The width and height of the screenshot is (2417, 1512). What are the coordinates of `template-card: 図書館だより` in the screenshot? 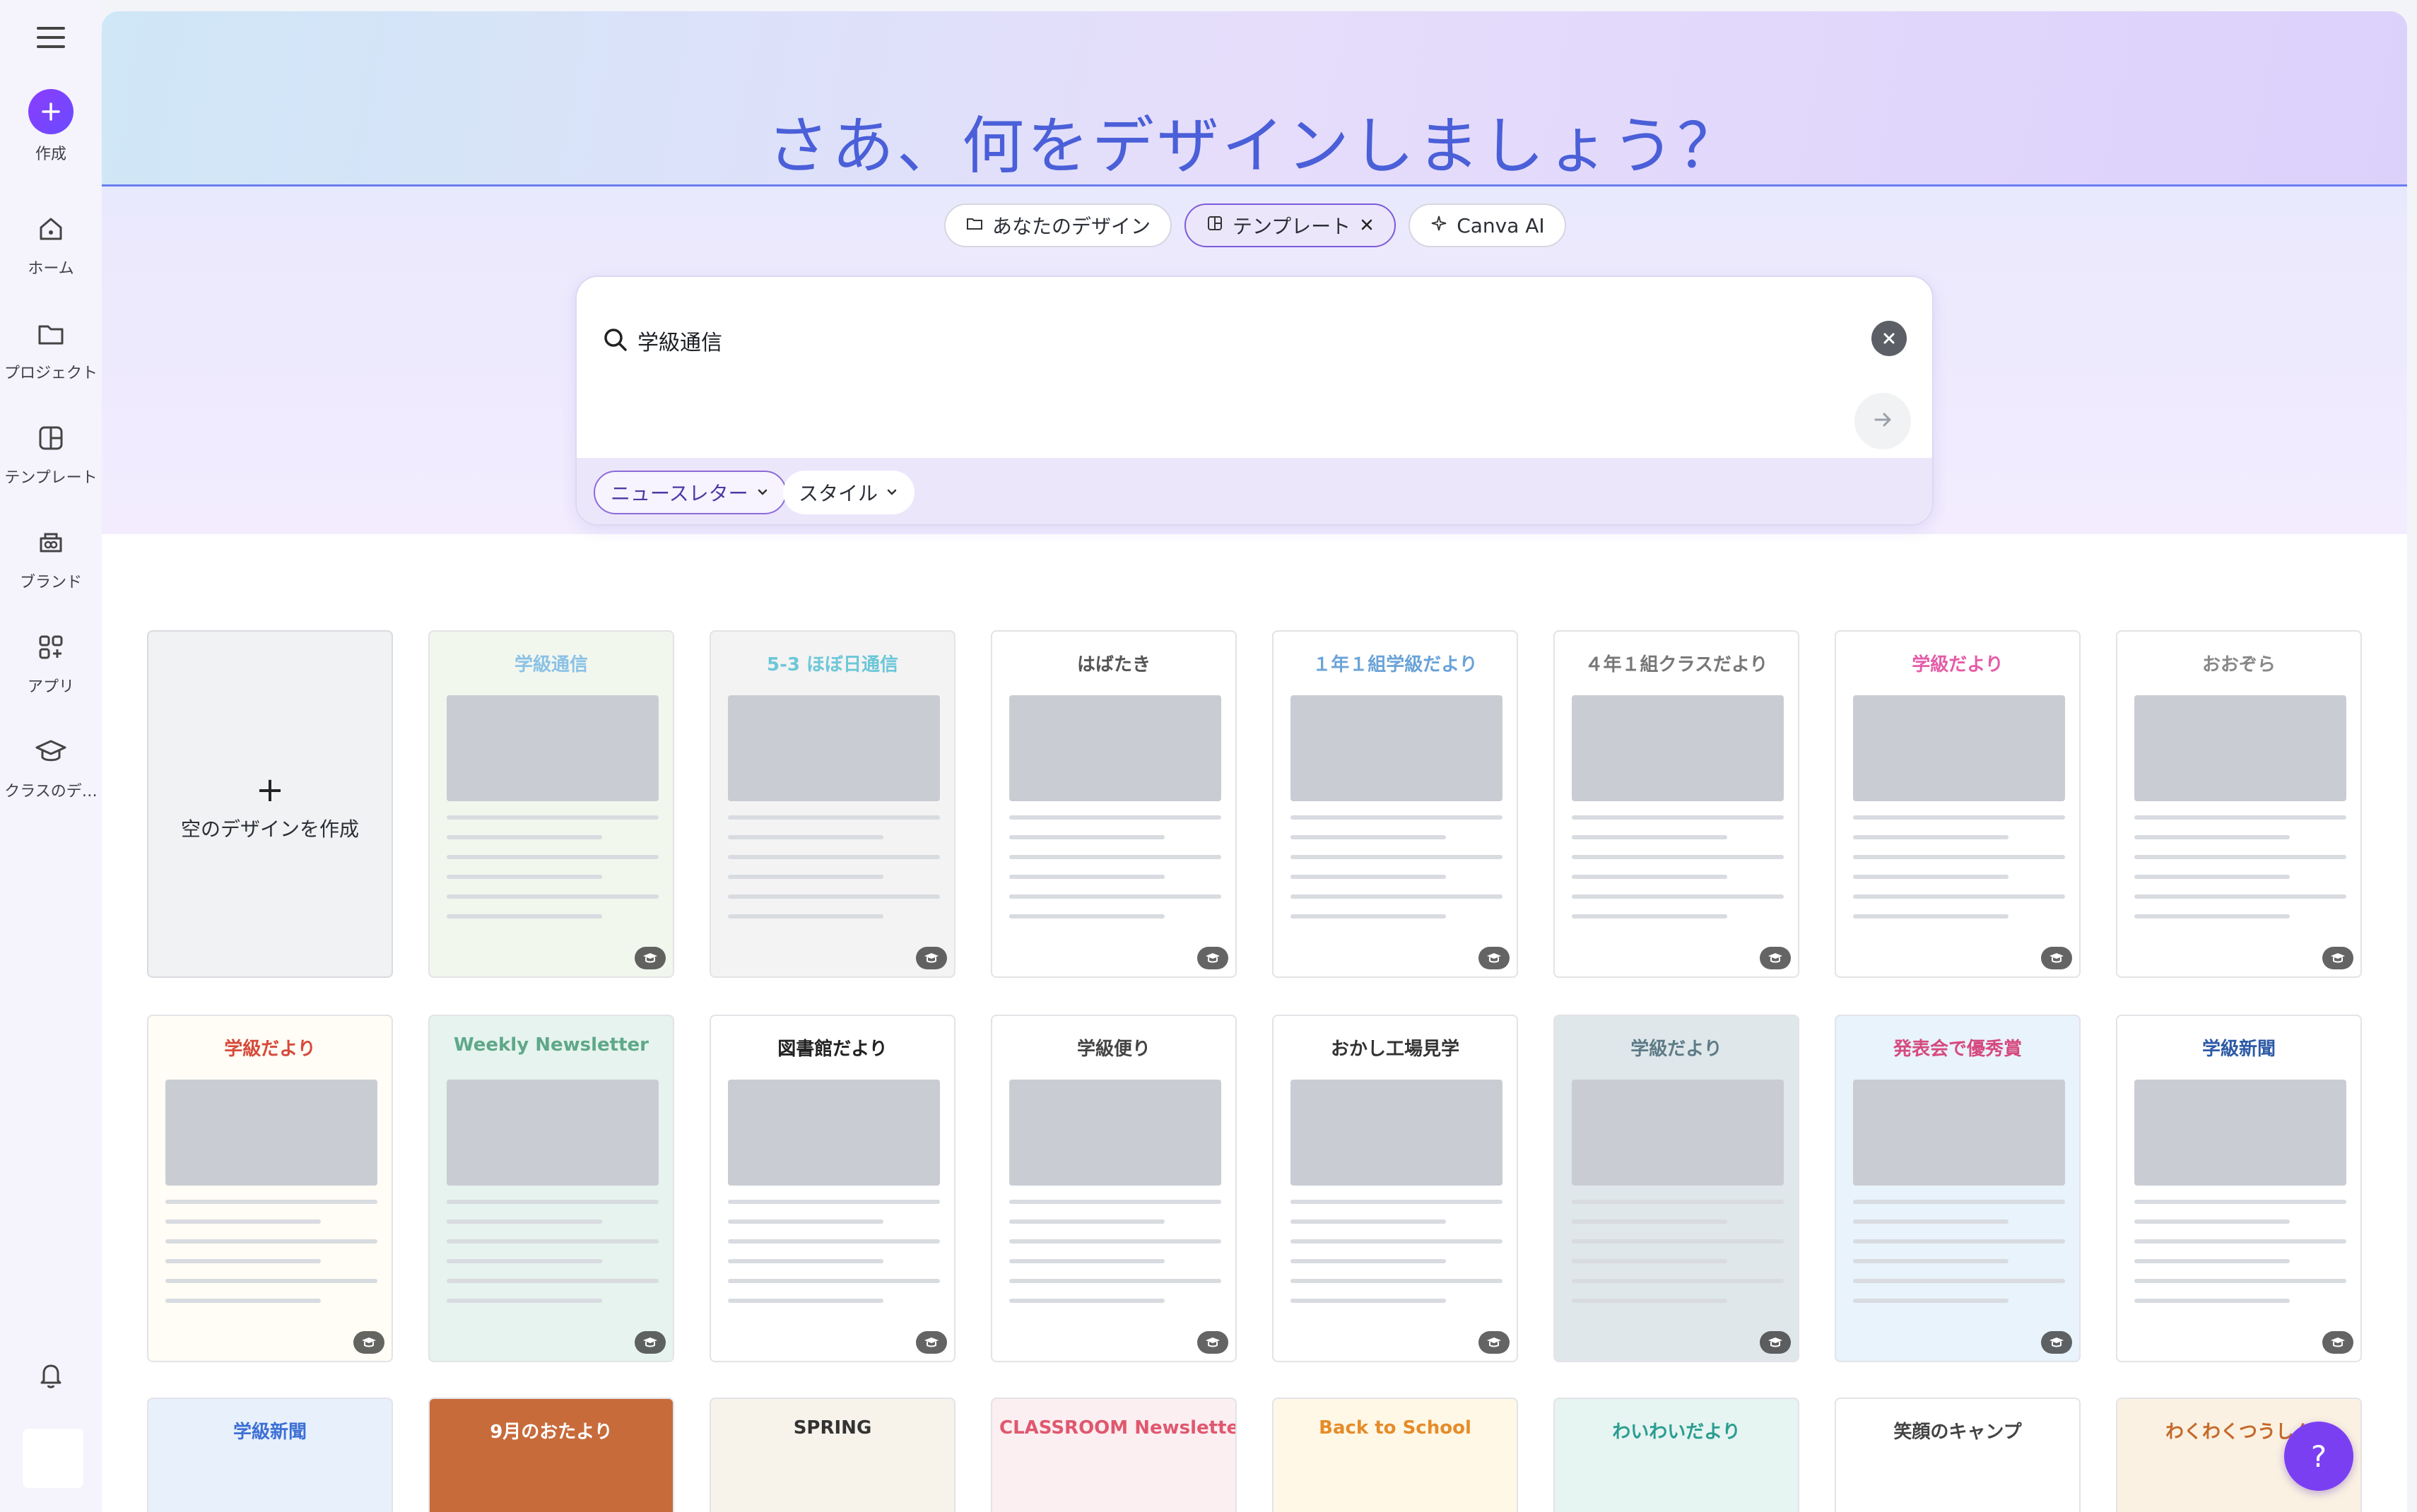 It's located at (832, 1188).